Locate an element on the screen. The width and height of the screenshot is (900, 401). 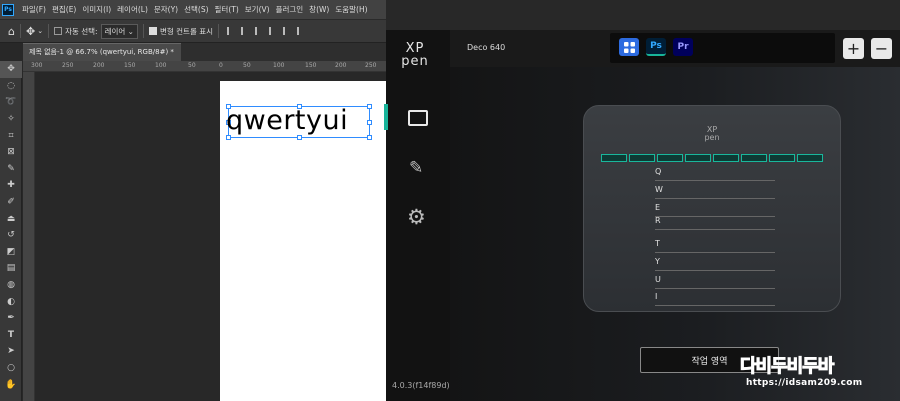
menu-filter: 필터(T) is located at coordinates (227, 9).